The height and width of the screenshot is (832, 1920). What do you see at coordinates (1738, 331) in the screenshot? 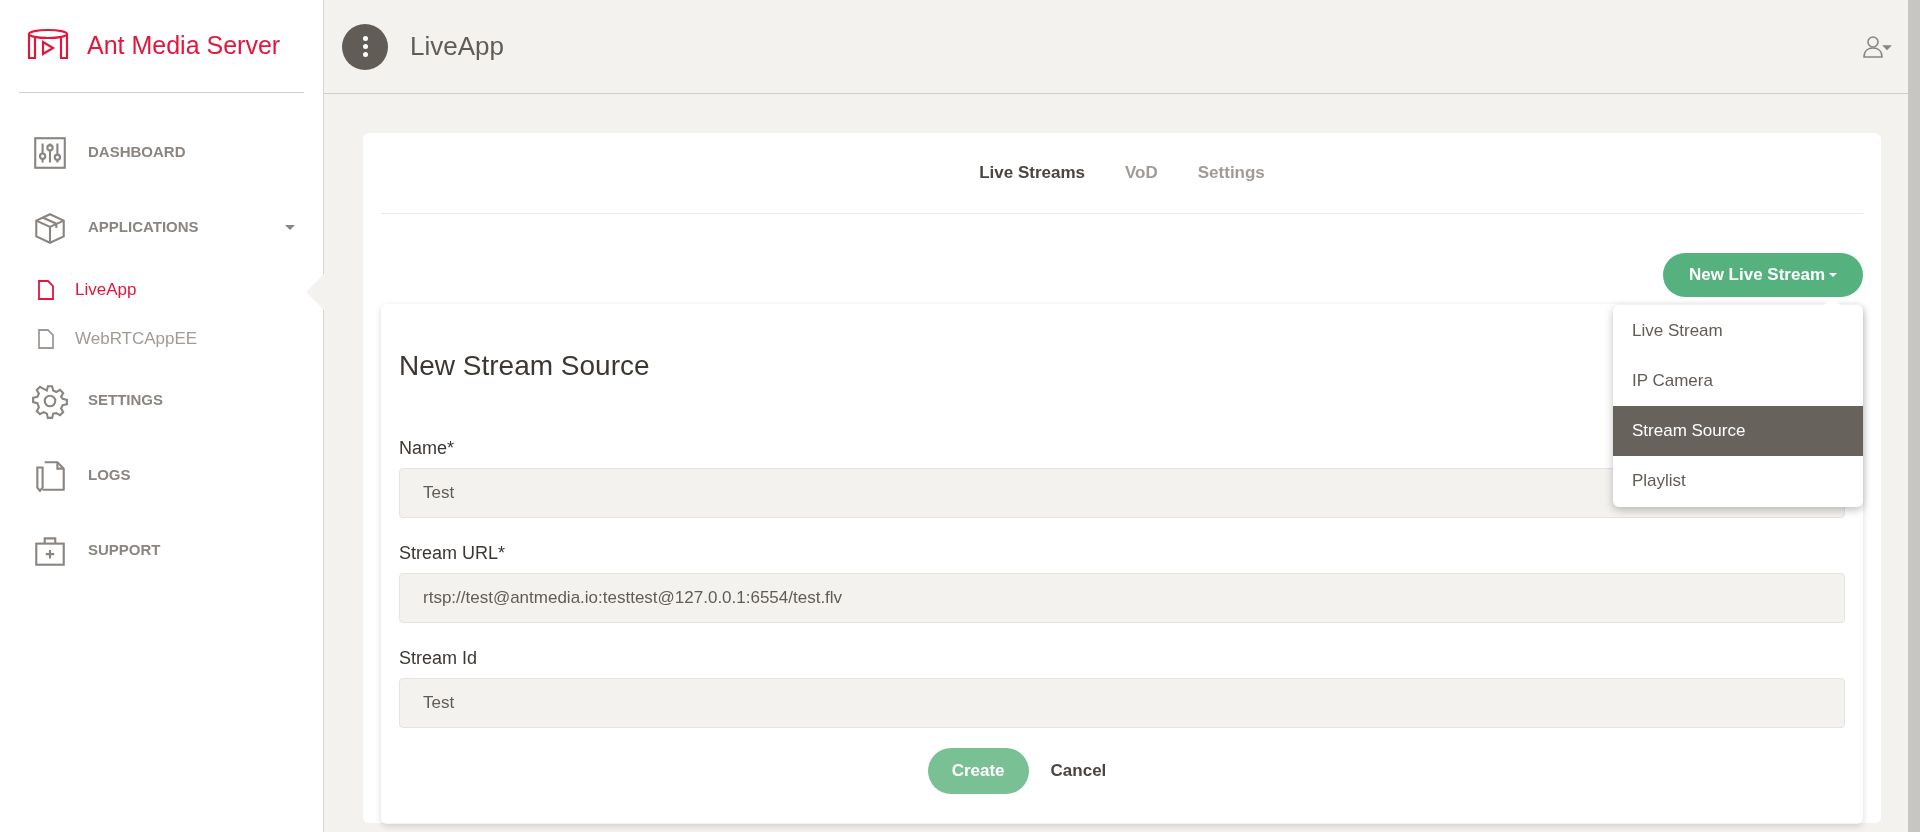
I see `menu-item: Live Stream` at bounding box center [1738, 331].